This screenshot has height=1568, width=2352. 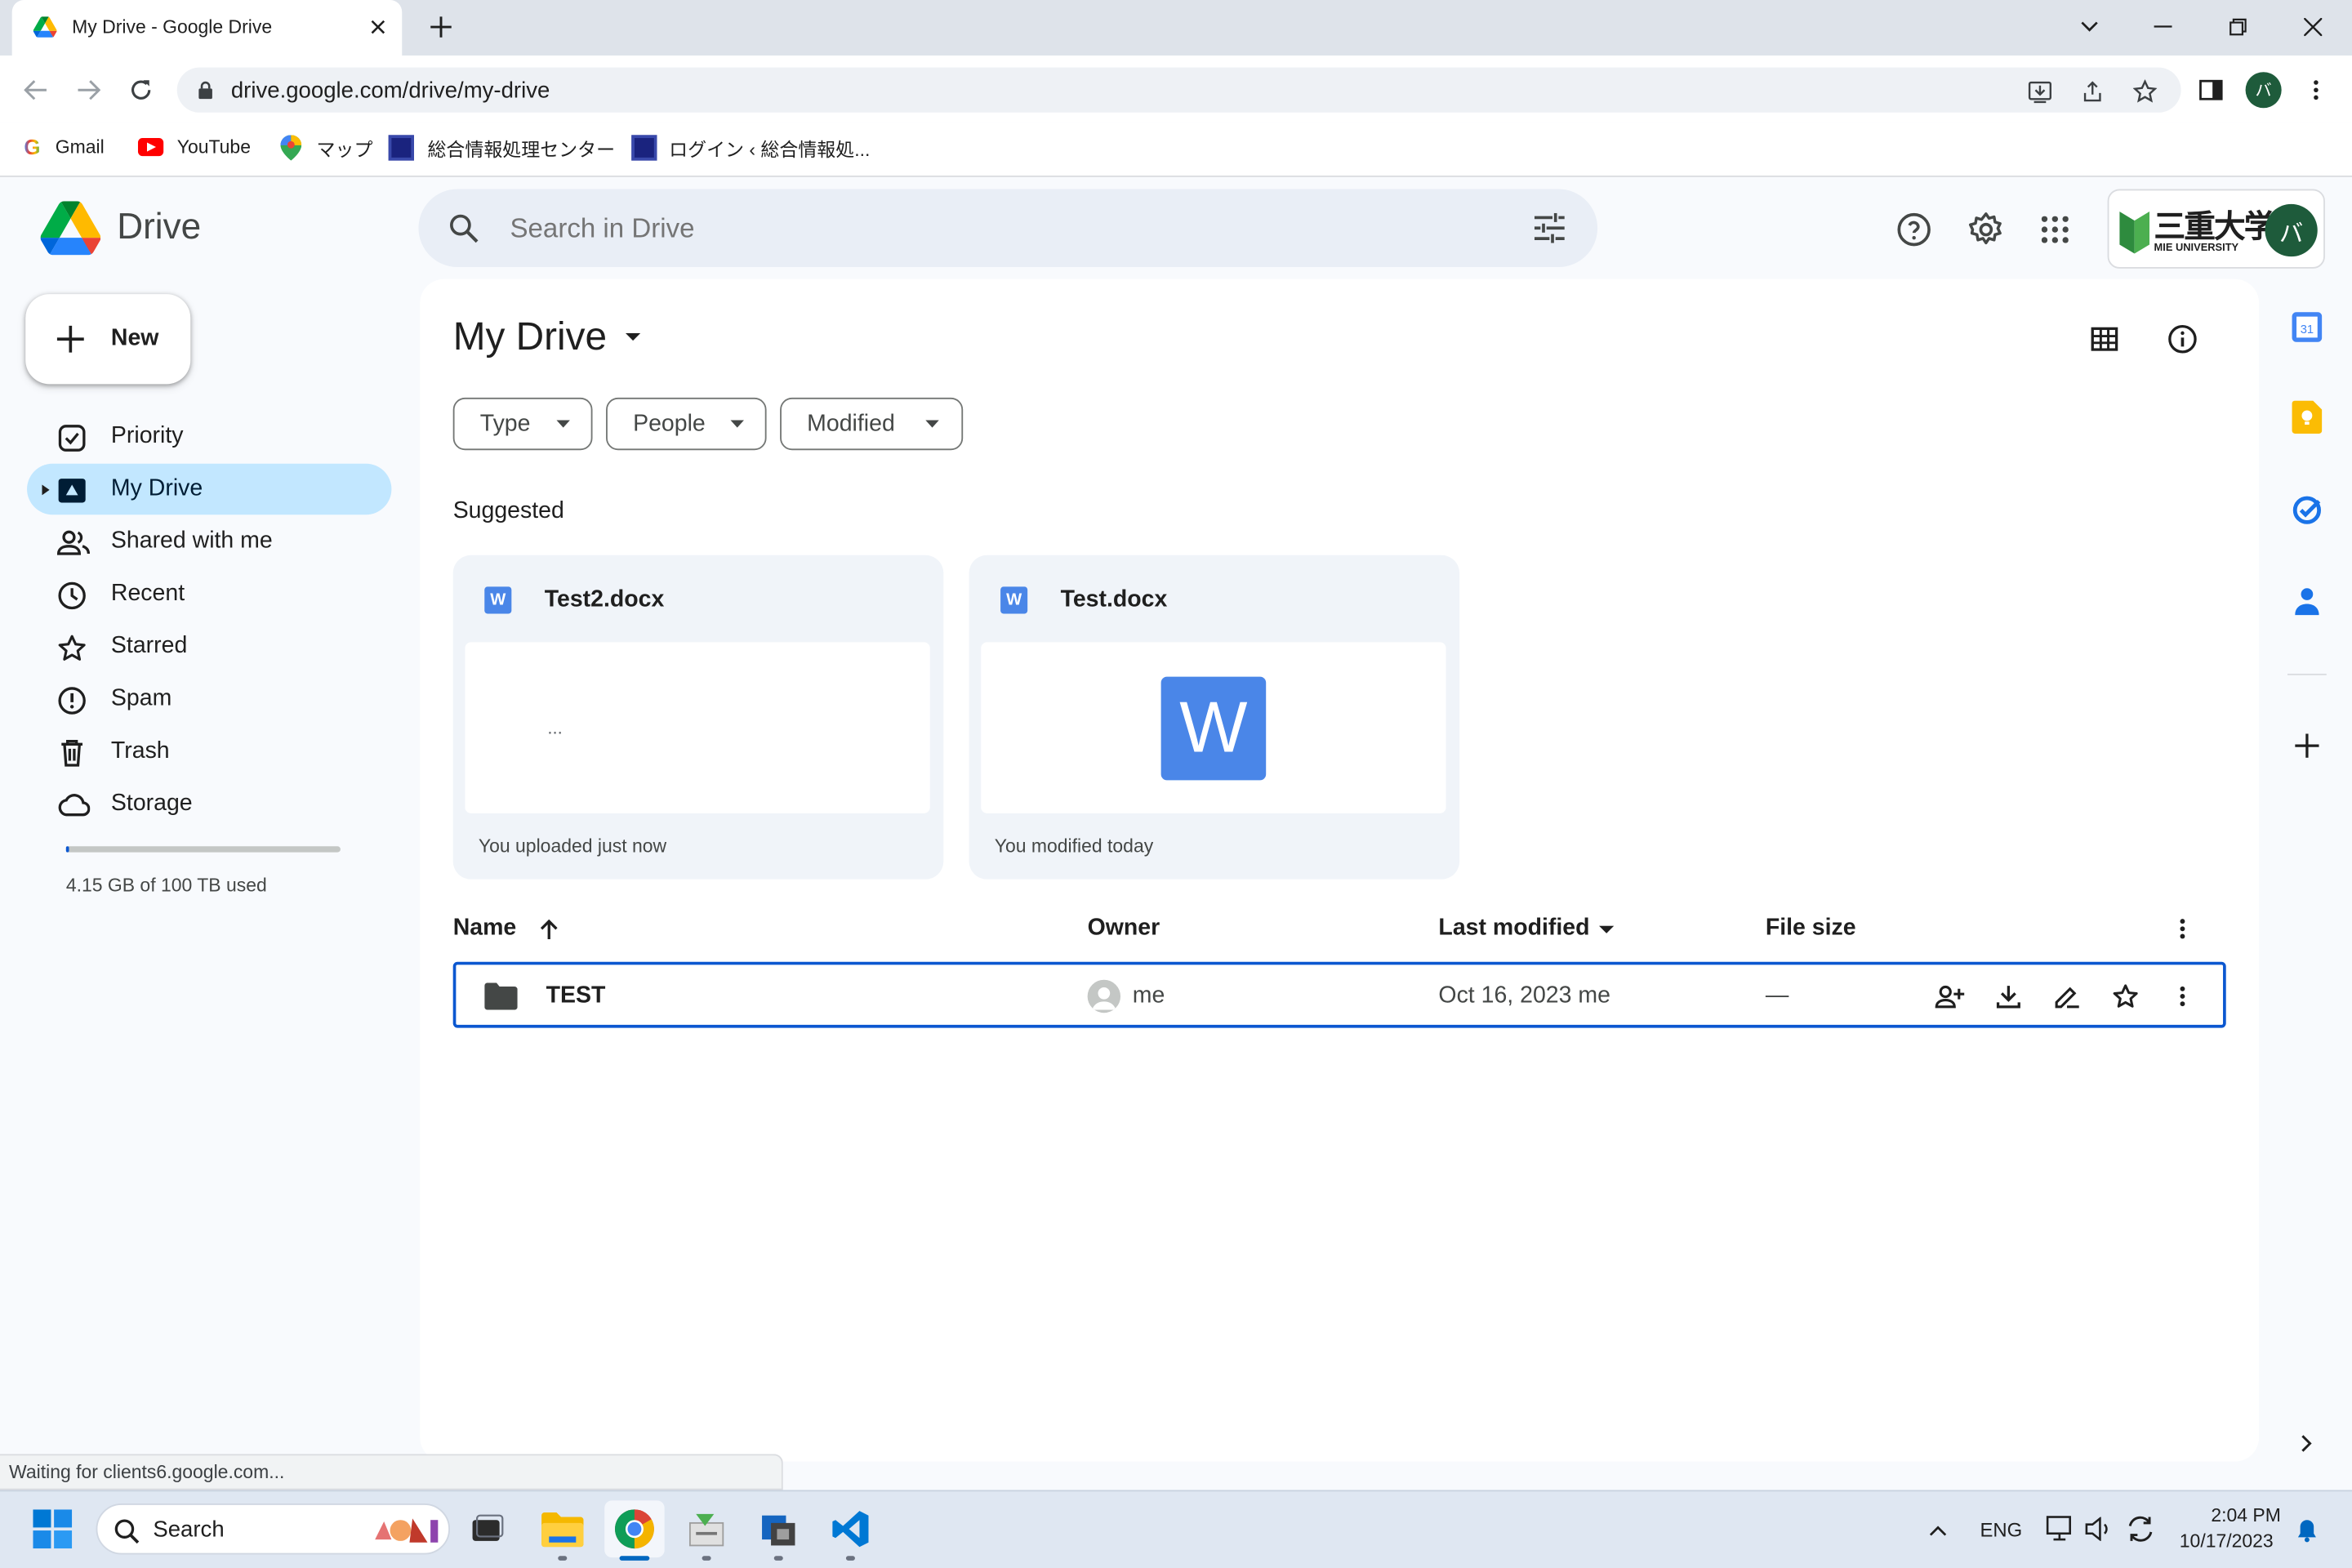 I want to click on volume-icon, so click(x=2098, y=1529).